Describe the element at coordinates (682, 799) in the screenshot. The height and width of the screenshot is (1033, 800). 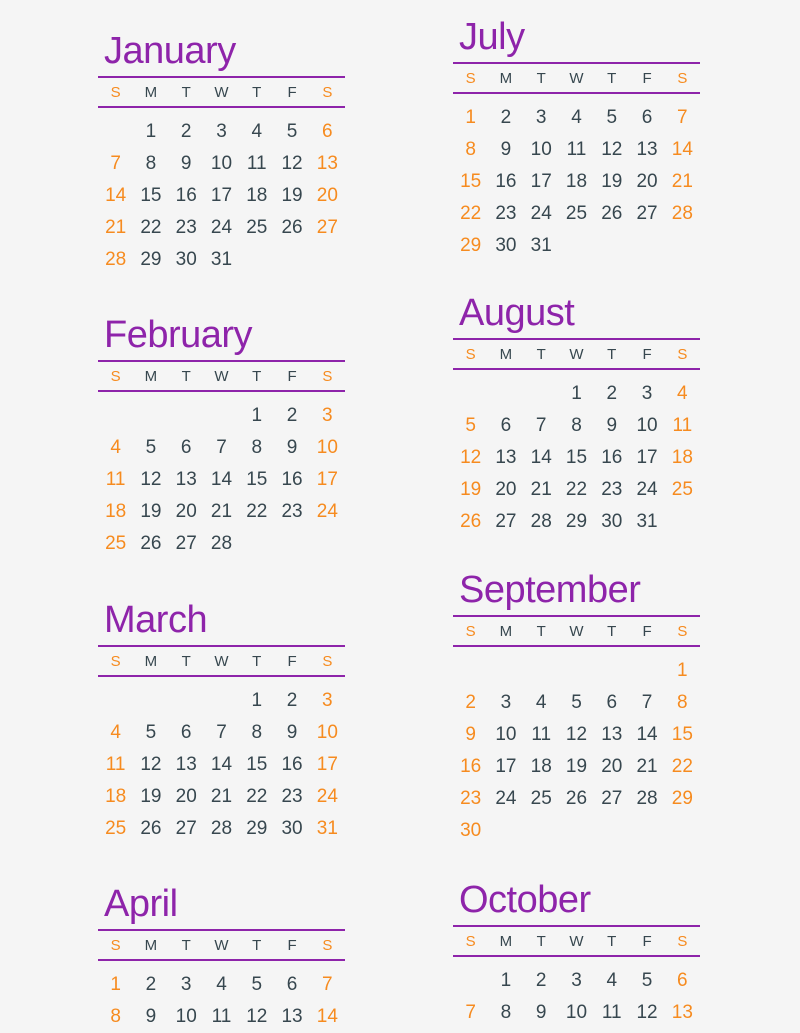
I see `day-cell: 29` at that location.